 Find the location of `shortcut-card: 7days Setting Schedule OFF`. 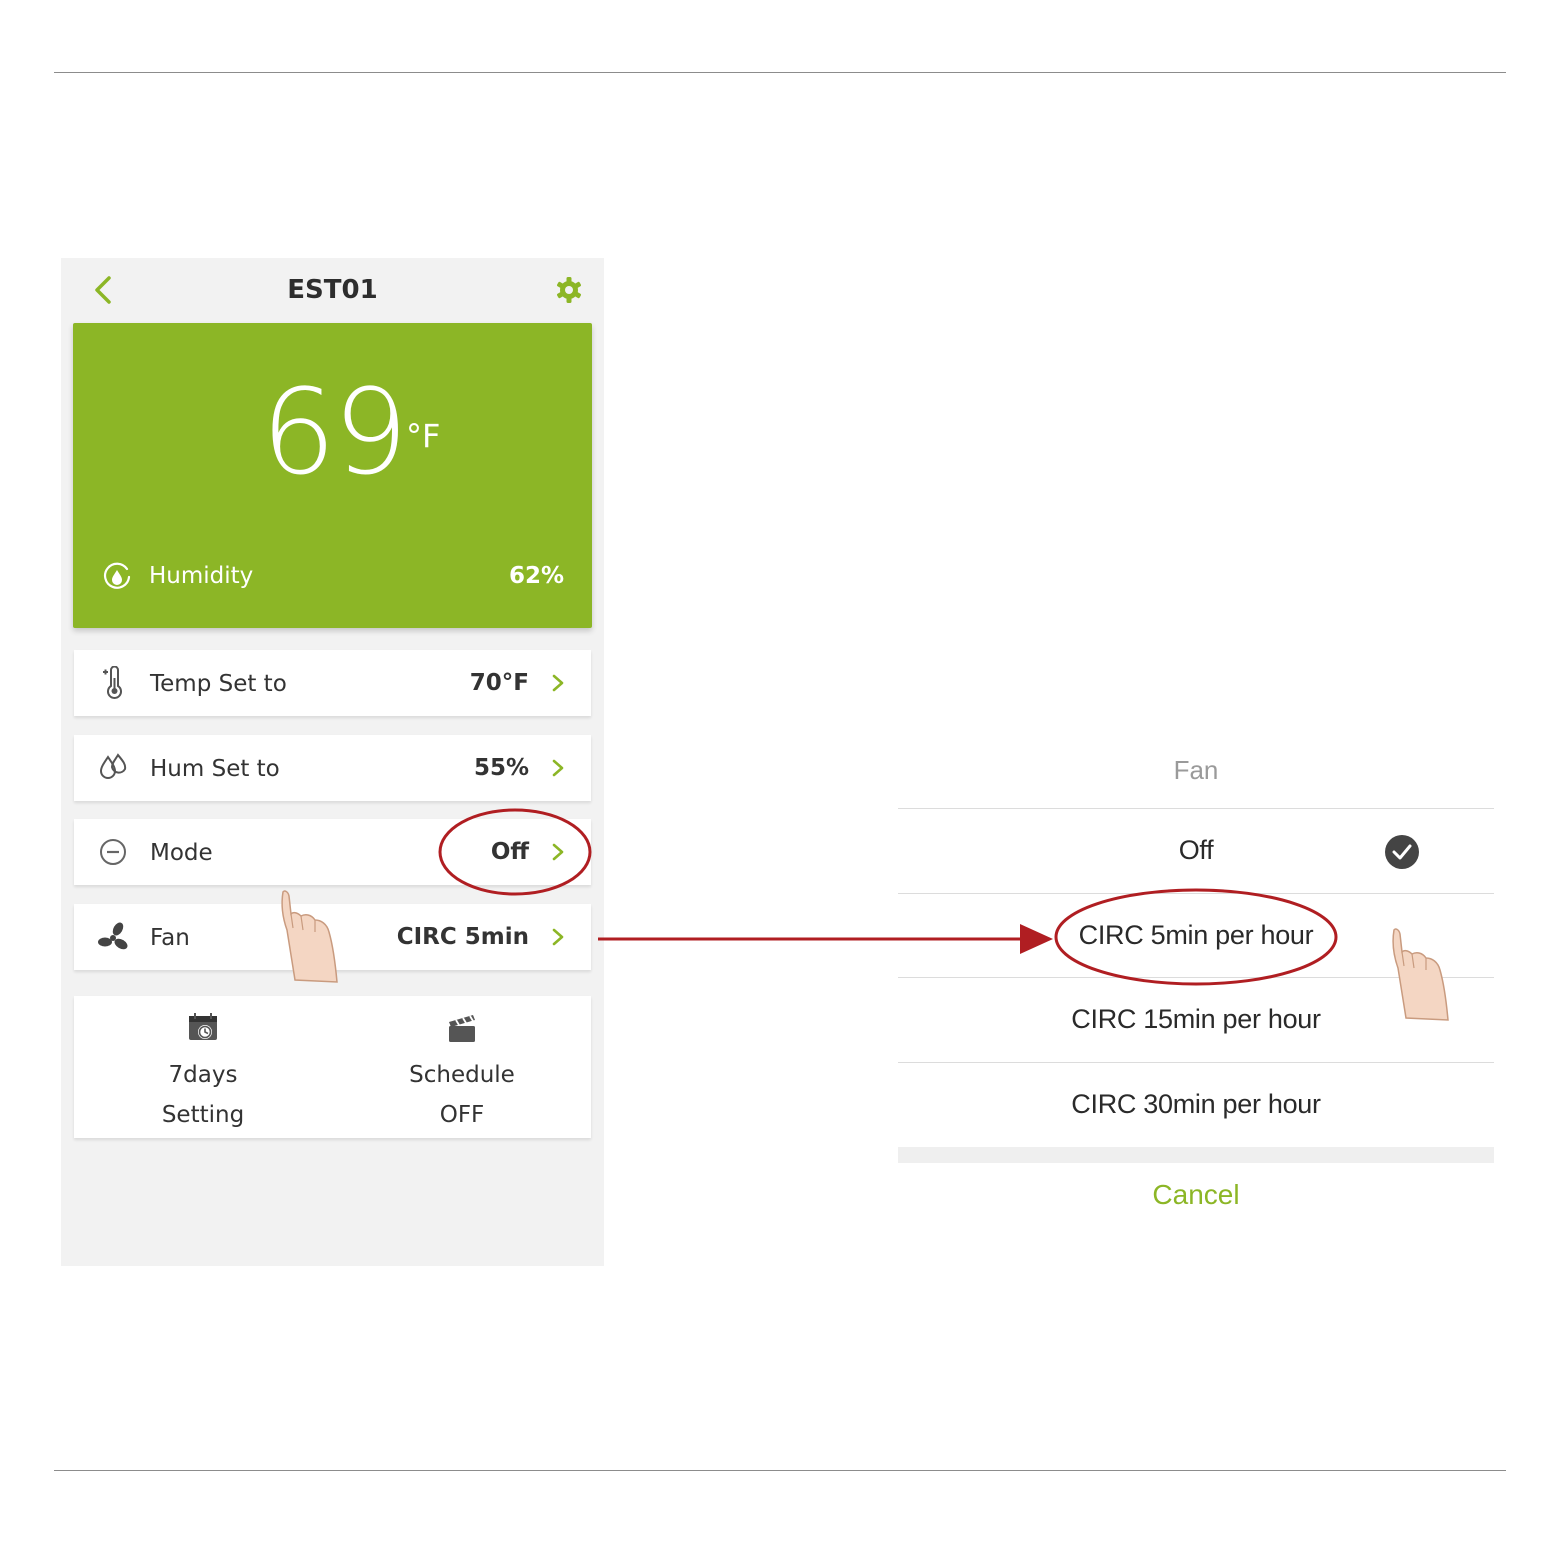

shortcut-card: 7days Setting Schedule OFF is located at coordinates (332, 1067).